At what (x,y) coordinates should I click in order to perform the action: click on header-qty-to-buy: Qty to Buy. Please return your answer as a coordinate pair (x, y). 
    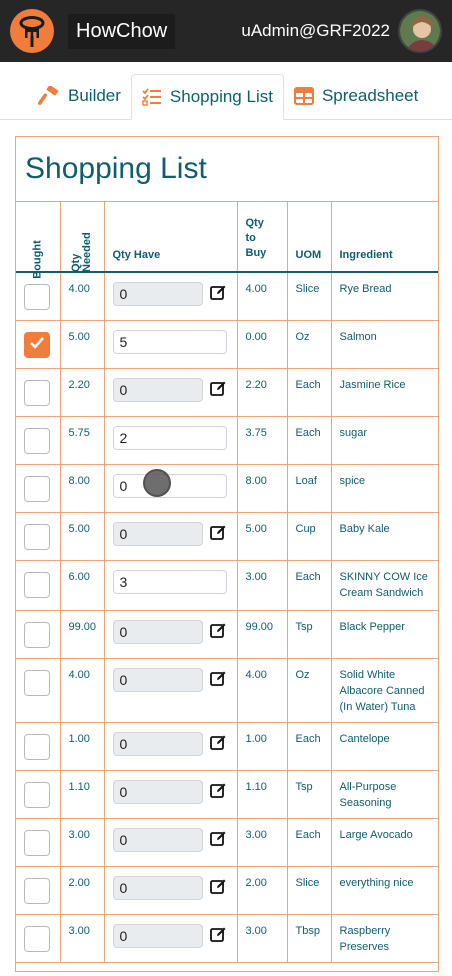
    Looking at the image, I should click on (262, 237).